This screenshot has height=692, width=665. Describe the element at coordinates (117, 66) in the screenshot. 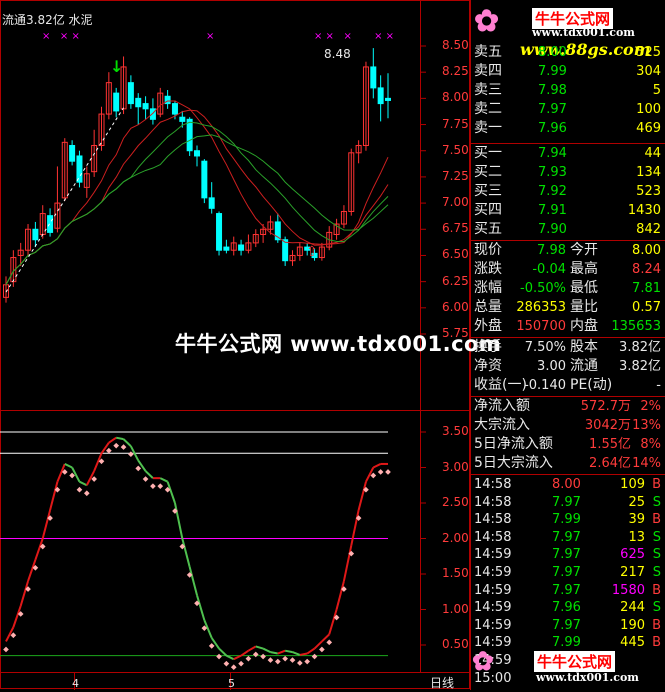

I see `buy-arrow-icon: ↓` at that location.